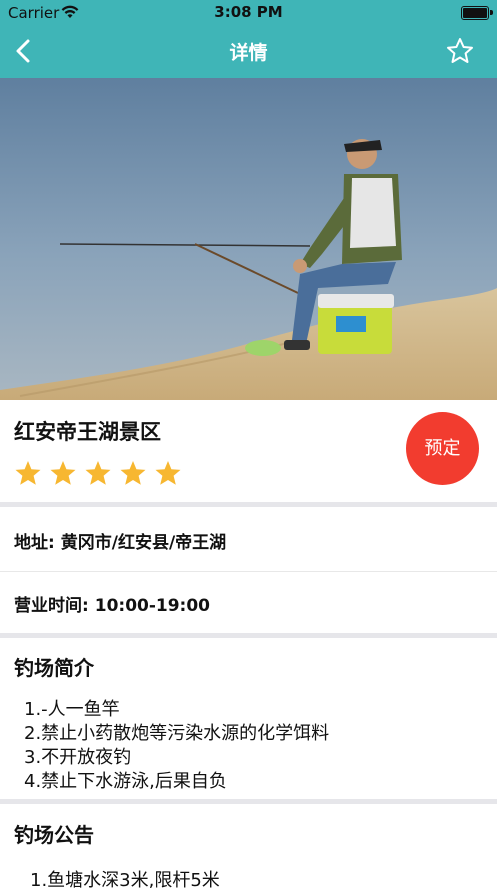 Image resolution: width=497 pixels, height=892 pixels. I want to click on battery-icon, so click(477, 13).